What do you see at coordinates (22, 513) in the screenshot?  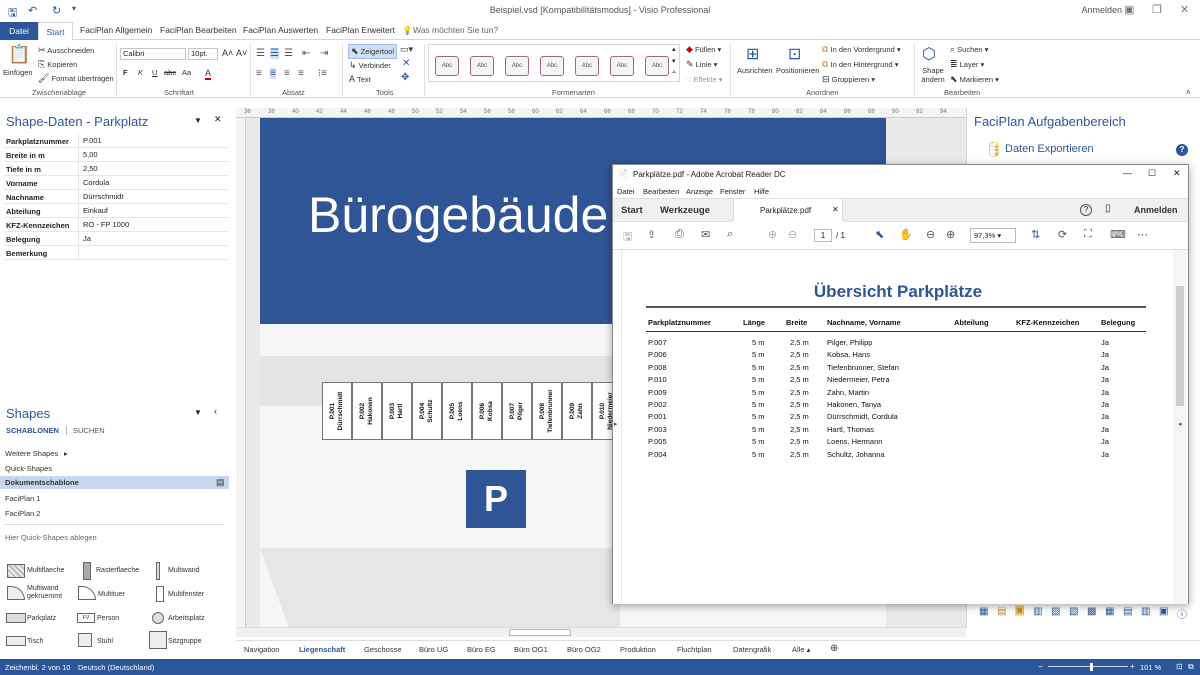 I see `faciplan2-stencil-item: FaciPlan 2` at bounding box center [22, 513].